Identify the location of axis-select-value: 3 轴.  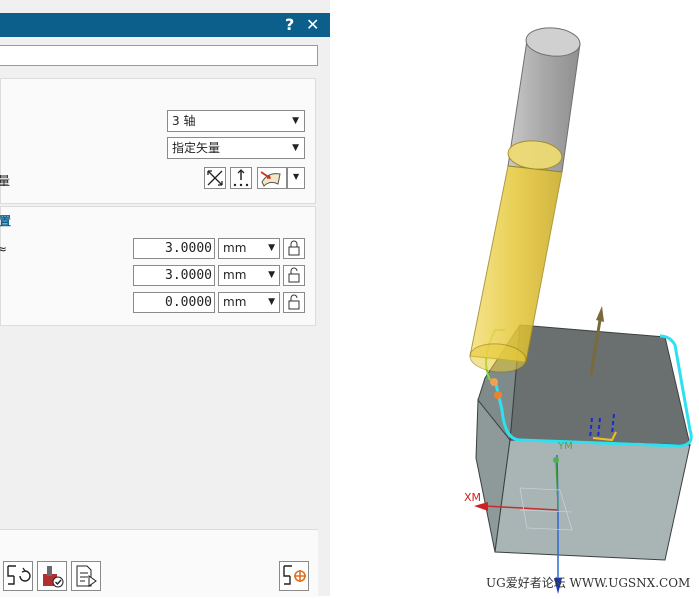
(184, 121).